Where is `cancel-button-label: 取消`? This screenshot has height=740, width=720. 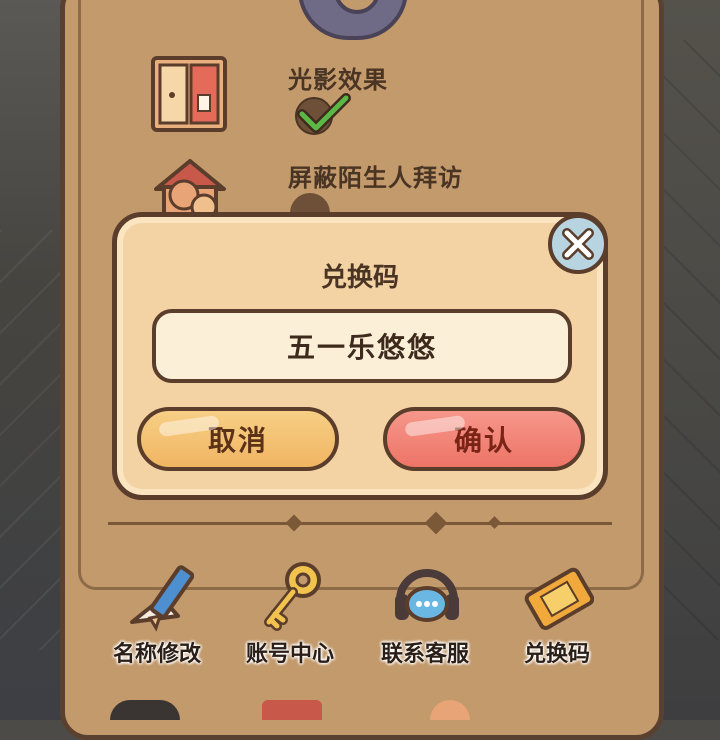 cancel-button-label: 取消 is located at coordinates (237, 440).